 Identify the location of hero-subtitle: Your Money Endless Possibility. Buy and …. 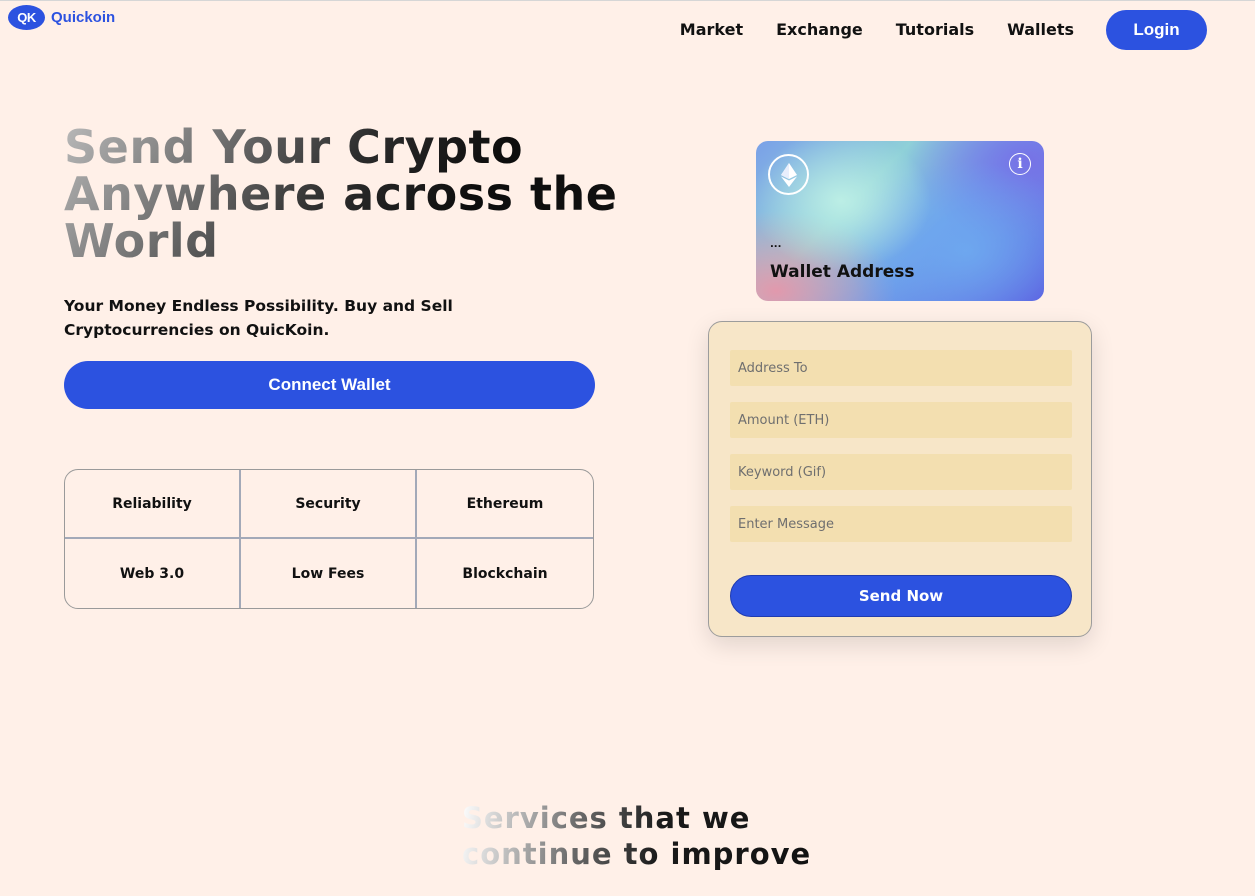
(258, 318).